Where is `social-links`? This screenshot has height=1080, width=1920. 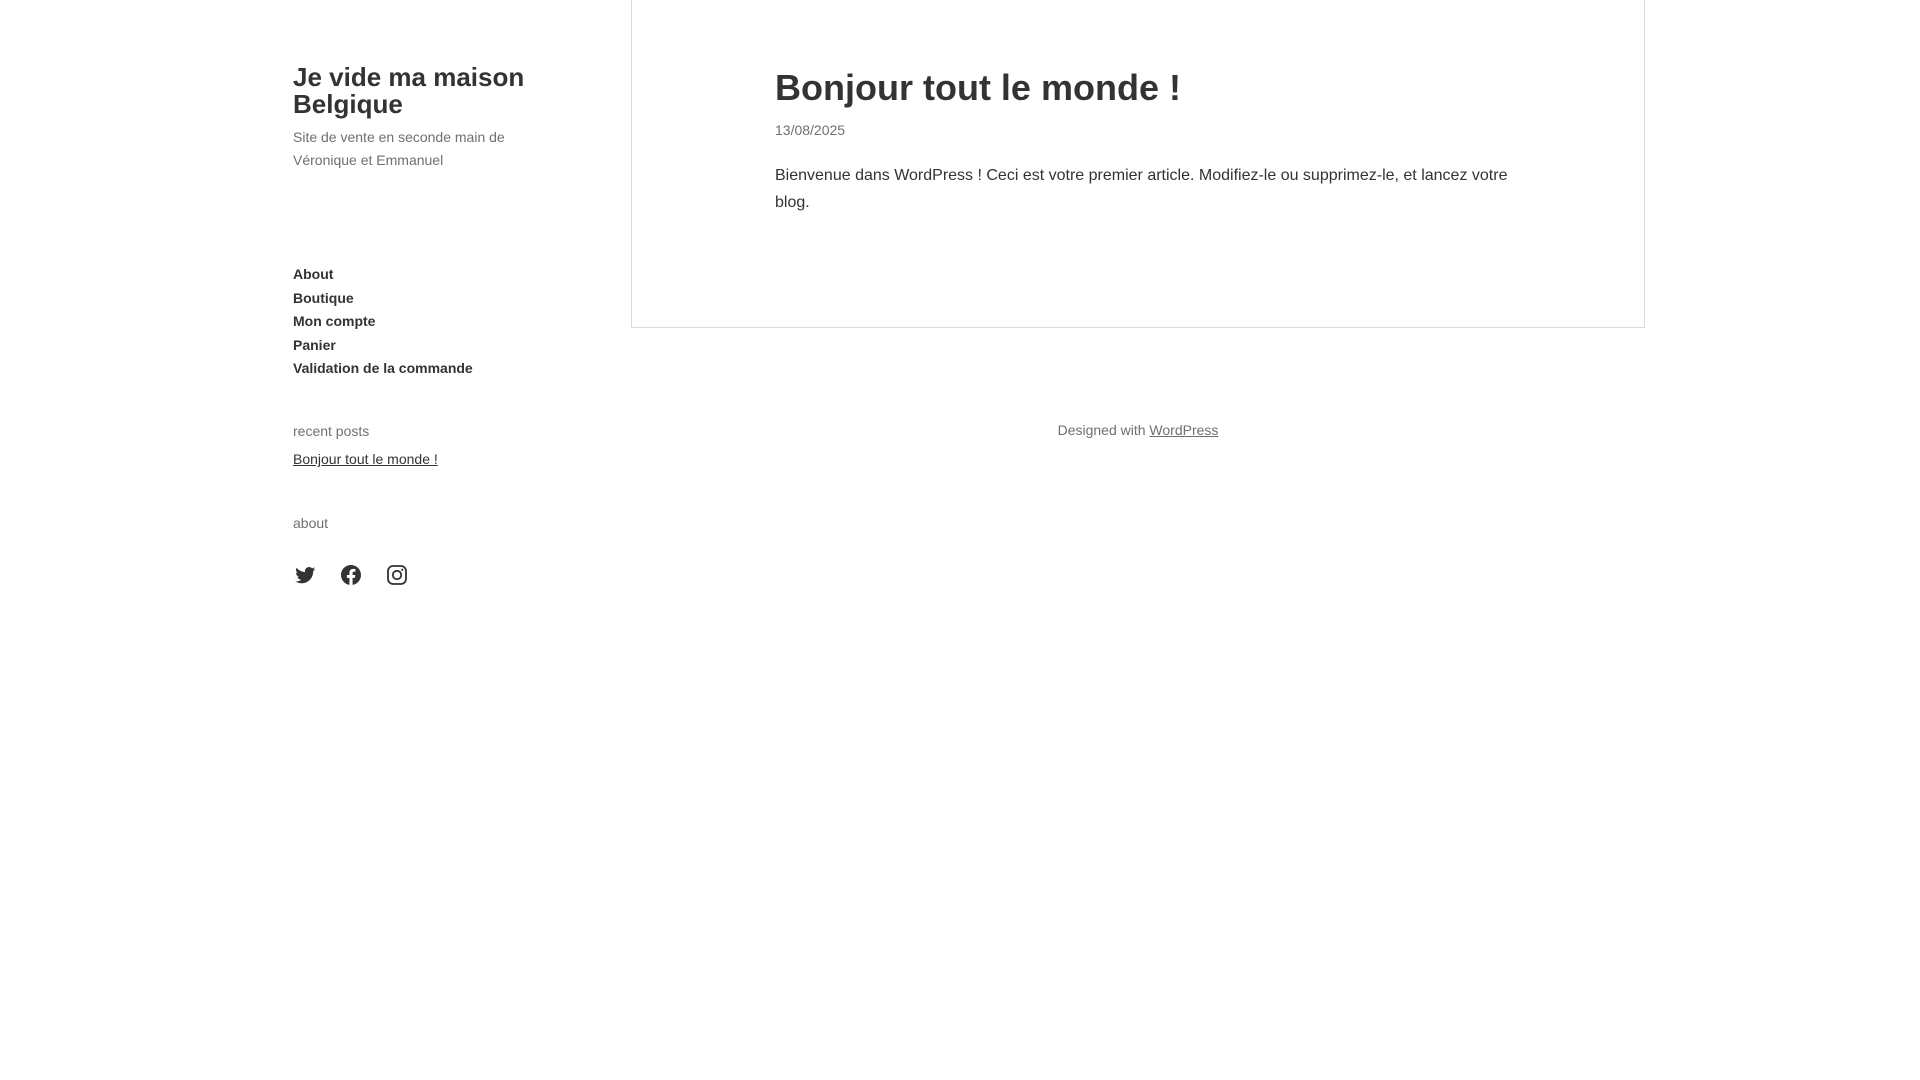 social-links is located at coordinates (351, 575).